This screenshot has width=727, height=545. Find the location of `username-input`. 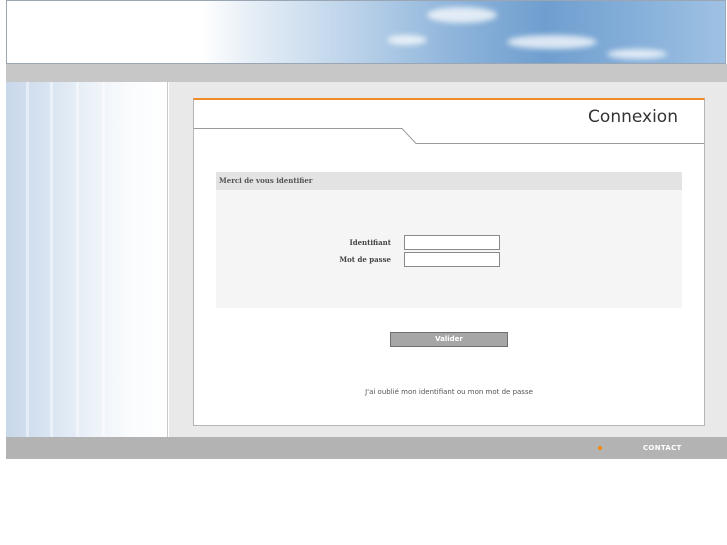

username-input is located at coordinates (452, 242).